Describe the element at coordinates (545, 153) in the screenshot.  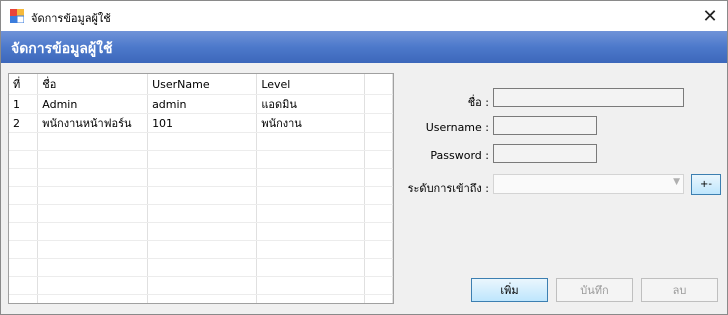
I see `password-field` at that location.